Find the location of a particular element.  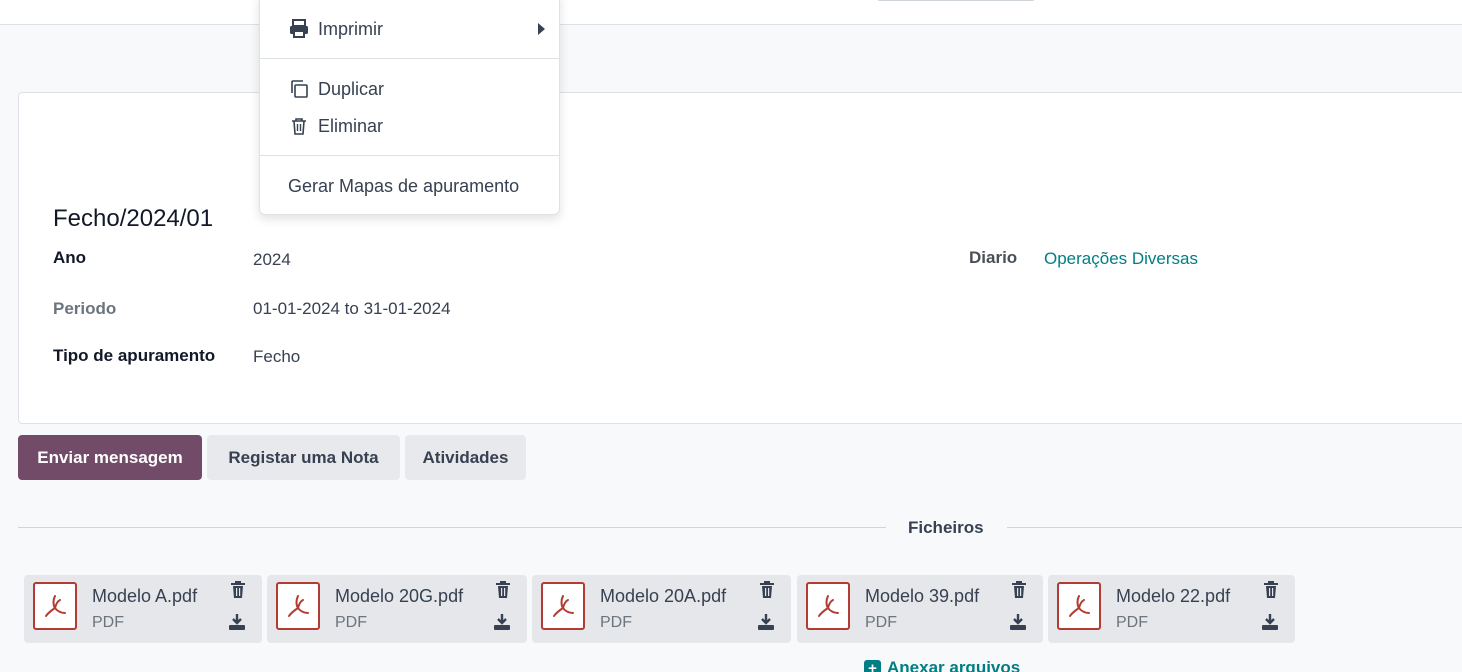

menu-item-label: Eliminar is located at coordinates (351, 125).